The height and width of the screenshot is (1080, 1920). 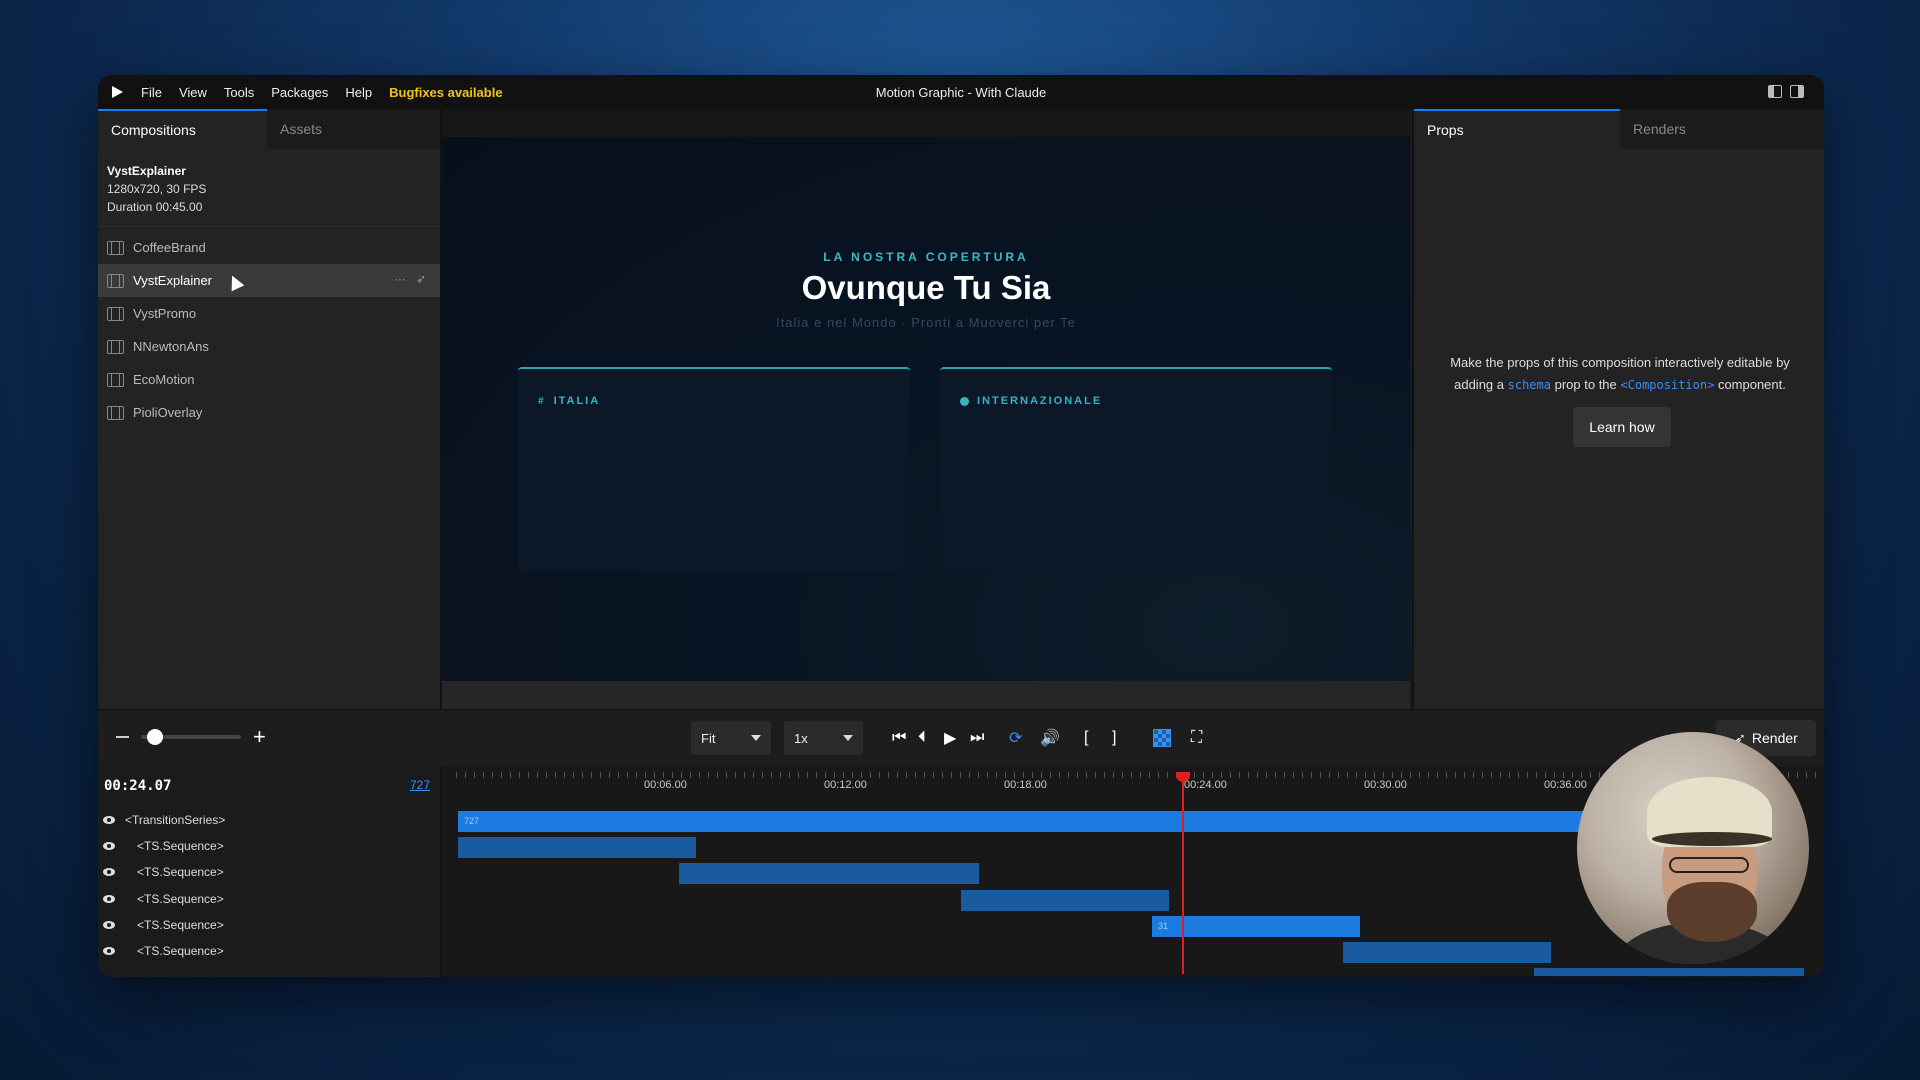 What do you see at coordinates (358, 92) in the screenshot?
I see `menu-help: Help` at bounding box center [358, 92].